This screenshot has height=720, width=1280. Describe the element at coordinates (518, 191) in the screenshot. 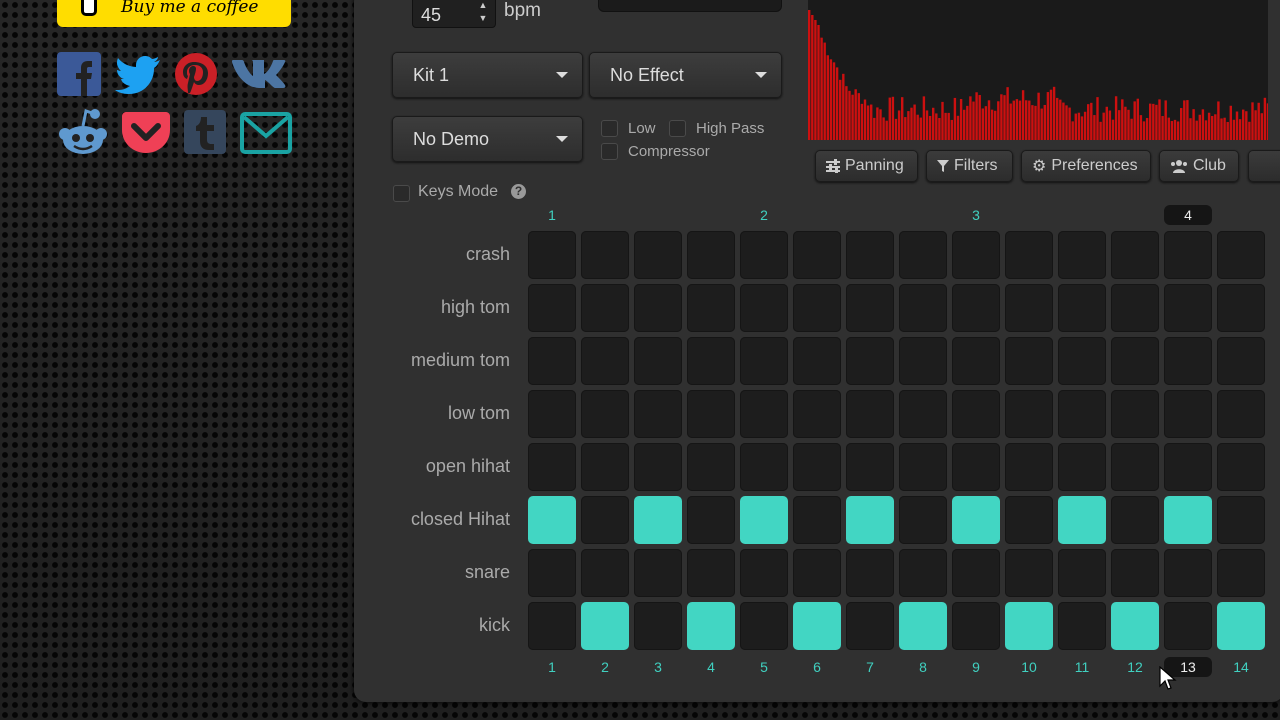

I see `help-icon: ?` at that location.